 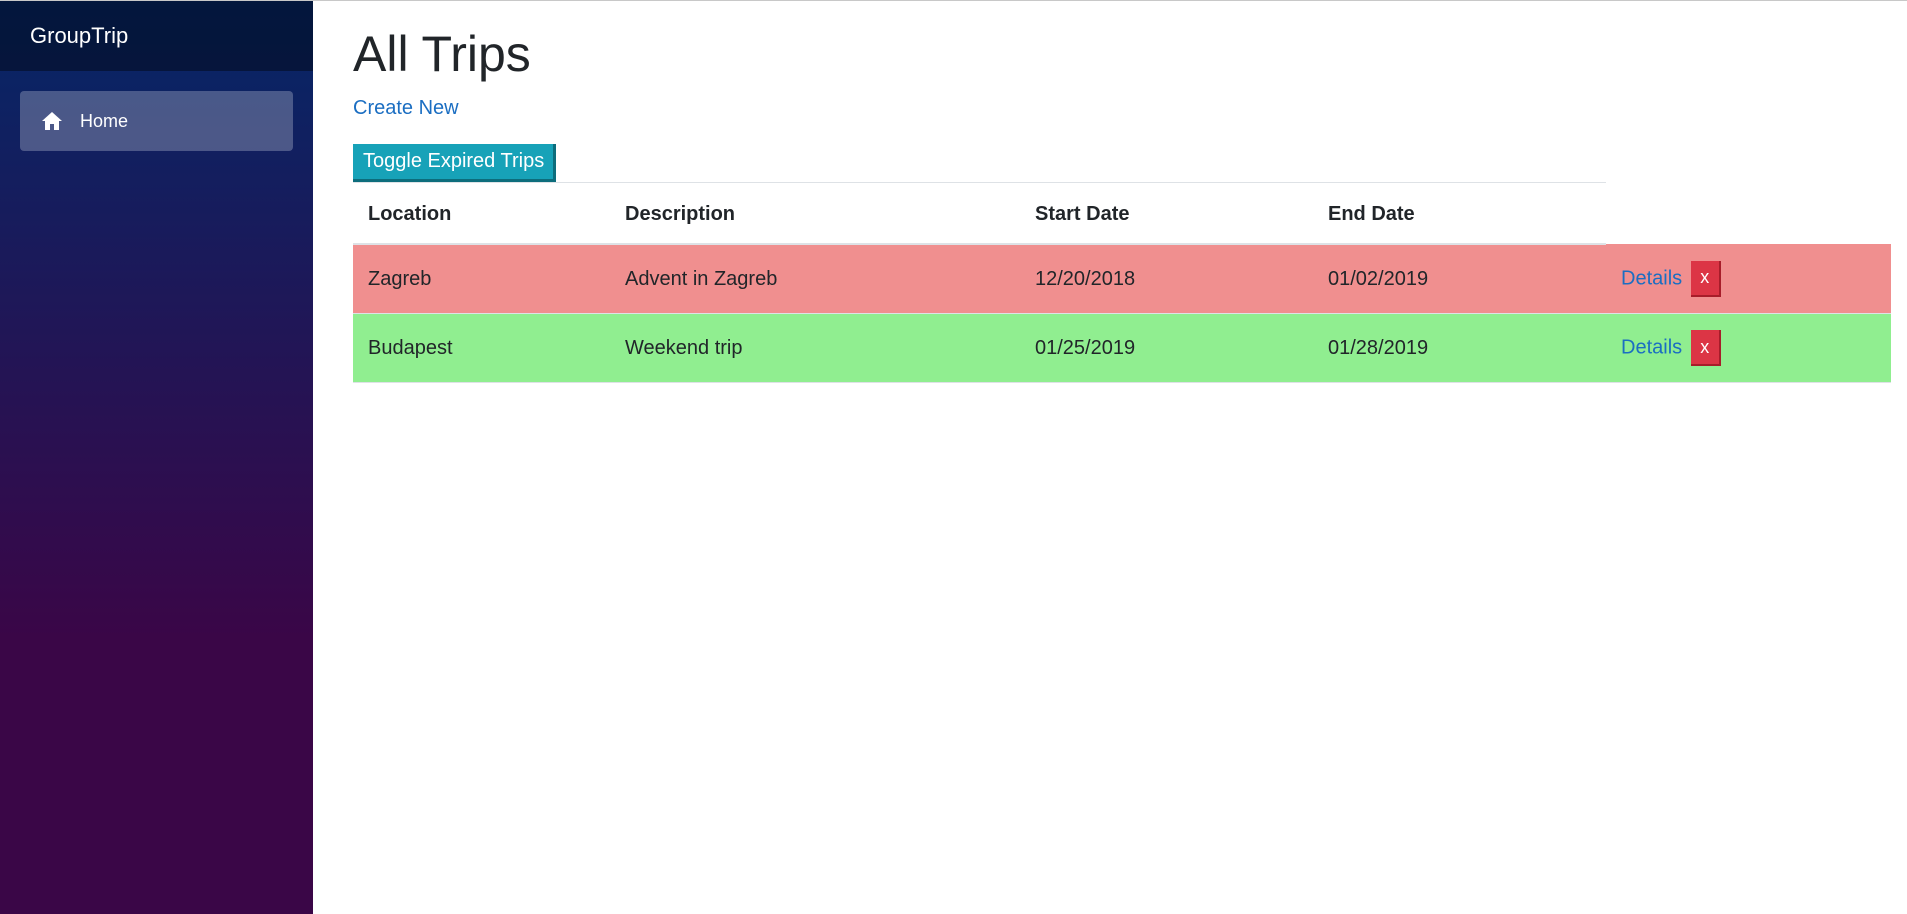 I want to click on sidebar-item-label: Home, so click(x=104, y=120).